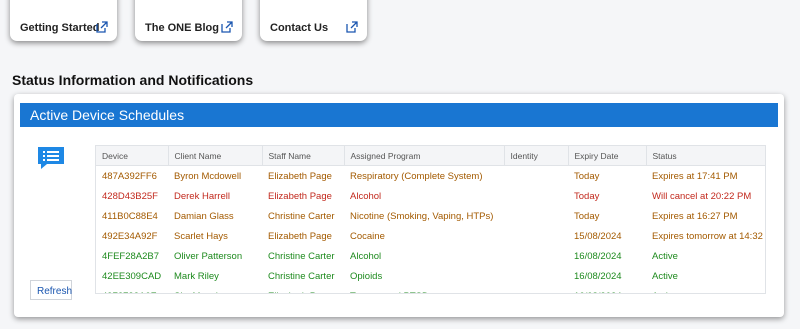 This screenshot has height=329, width=800. I want to click on cell-device: 487A392FF6, so click(129, 176).